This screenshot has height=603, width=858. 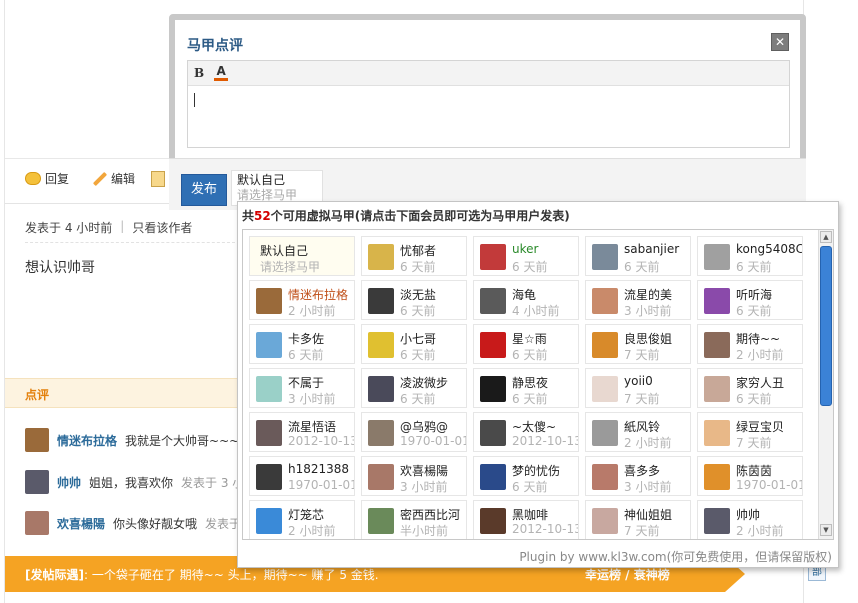 I want to click on comment-time: 发表于 3 小, so click(x=213, y=482).